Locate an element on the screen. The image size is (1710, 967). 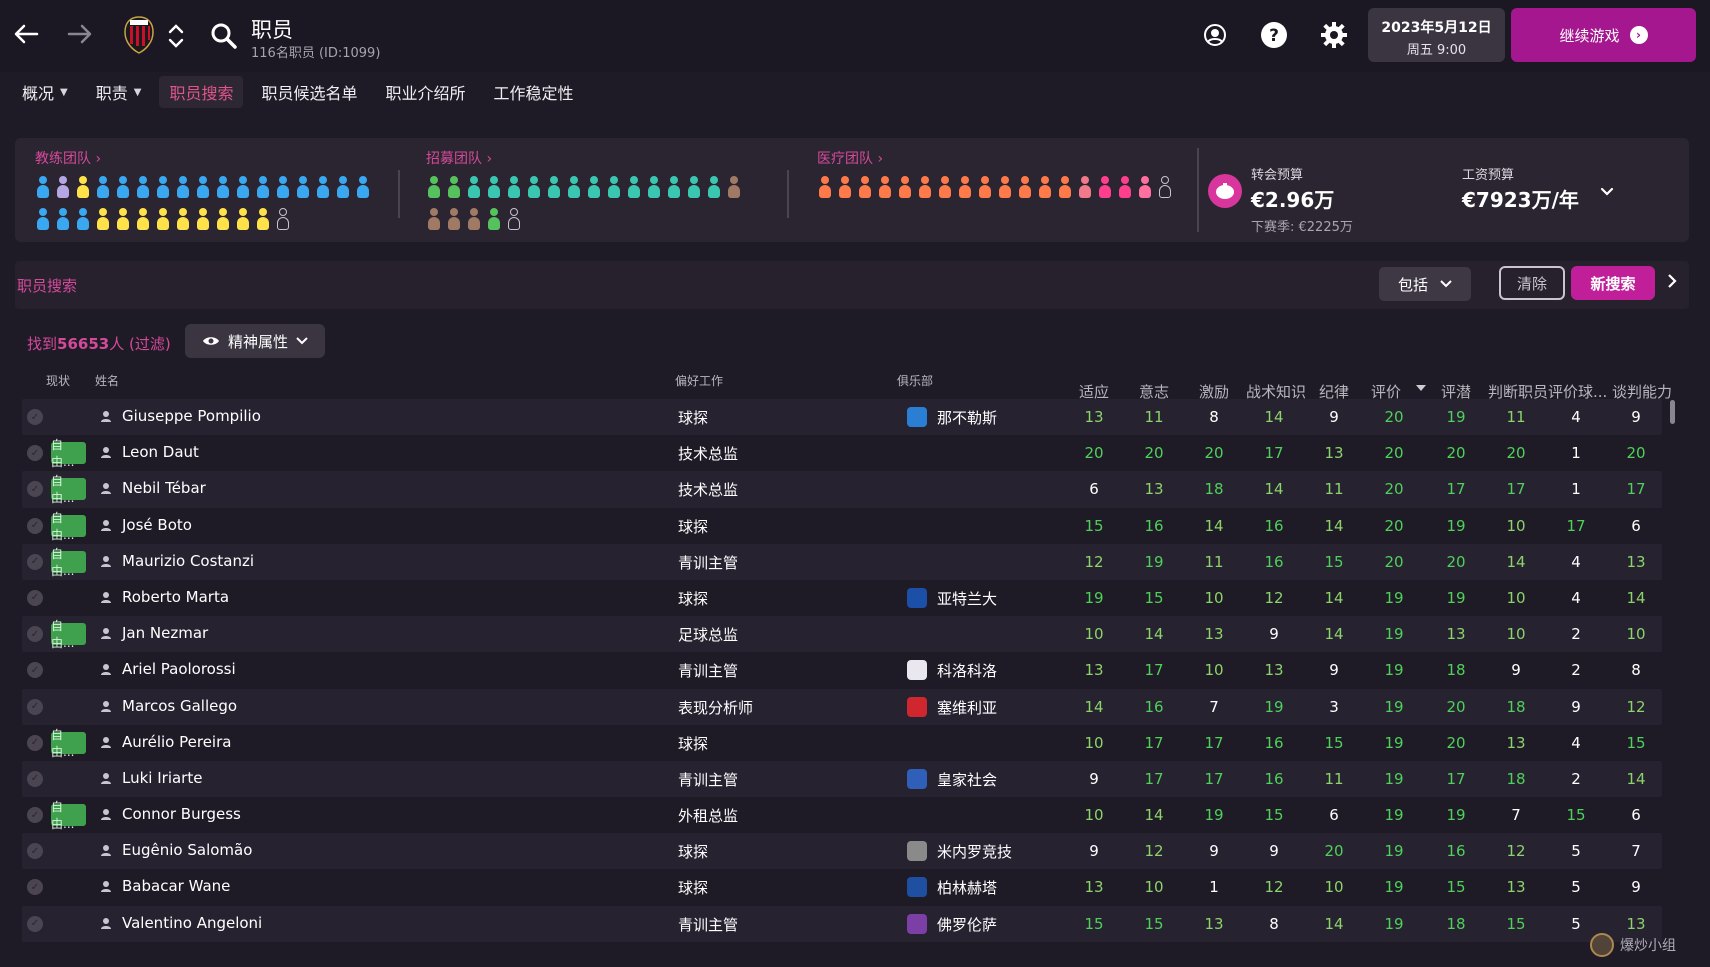
scouting-team-title: 招募团队 › is located at coordinates (584, 158).